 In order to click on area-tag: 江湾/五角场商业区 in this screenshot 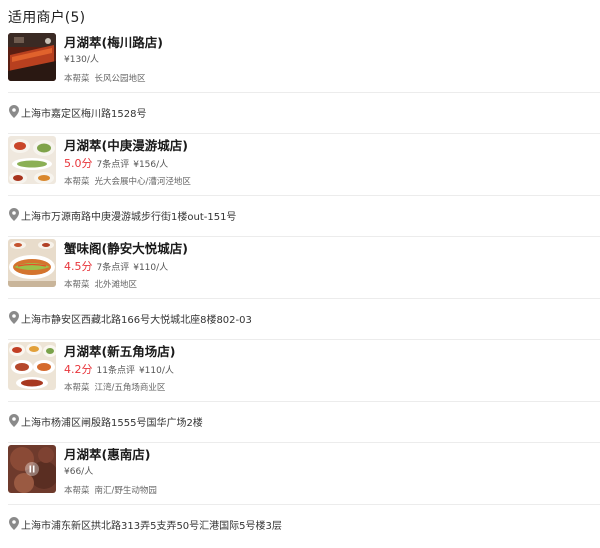, I will do `click(130, 388)`.